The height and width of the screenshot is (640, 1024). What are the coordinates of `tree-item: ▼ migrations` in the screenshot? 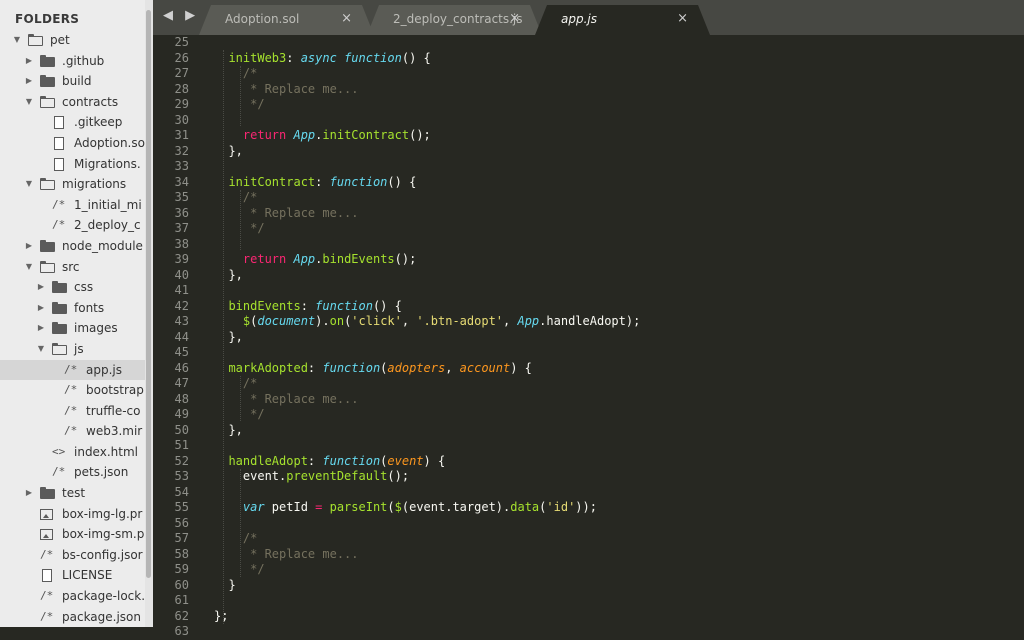 It's located at (72, 184).